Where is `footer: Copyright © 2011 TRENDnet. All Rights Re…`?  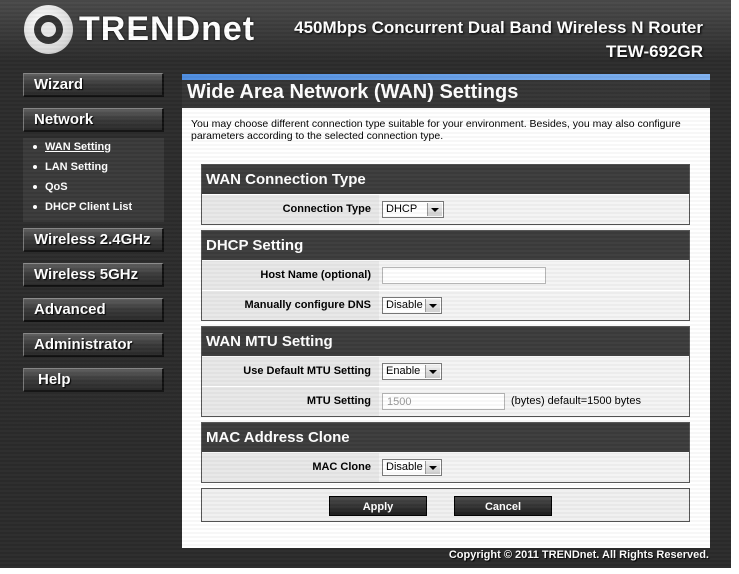 footer: Copyright © 2011 TRENDnet. All Rights Re… is located at coordinates (365, 557).